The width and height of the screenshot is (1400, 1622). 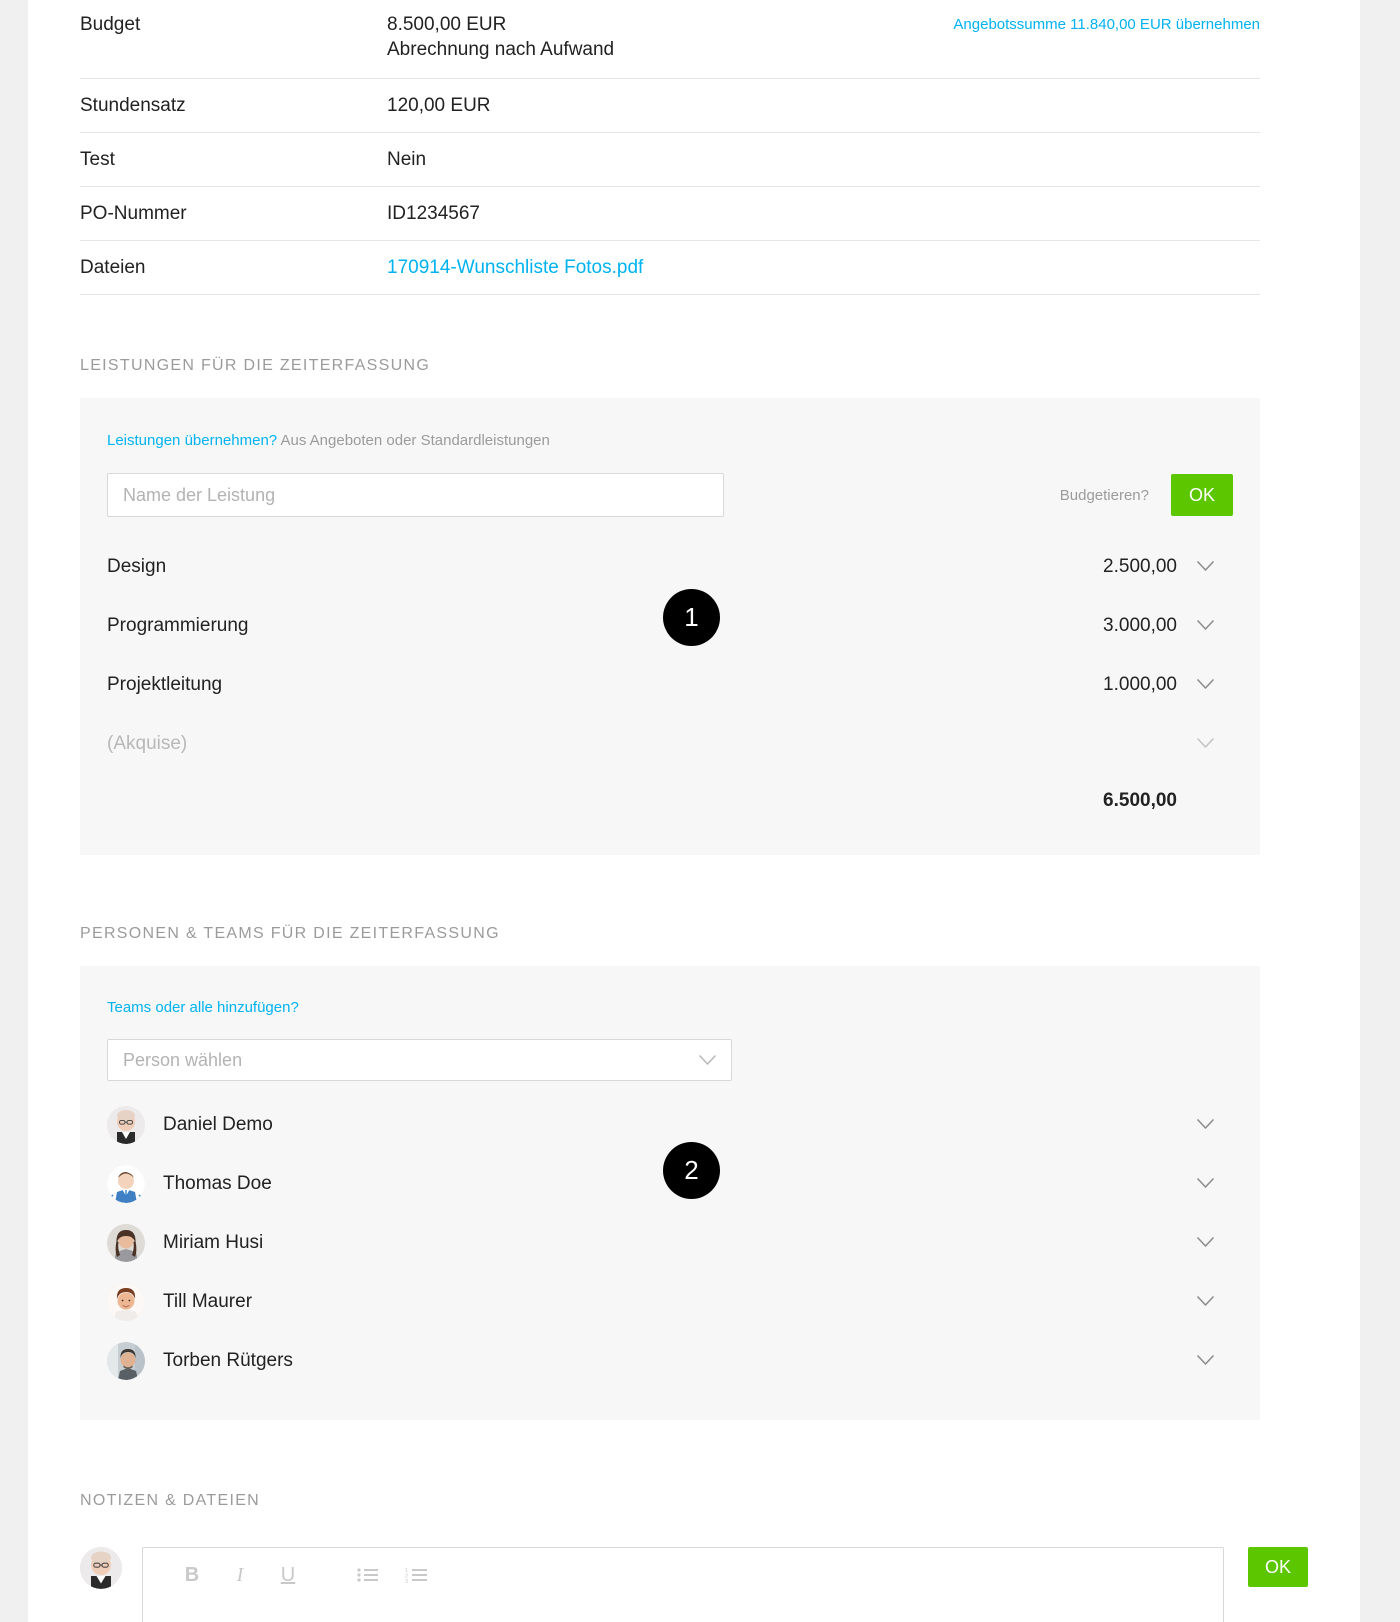 I want to click on detail-value: 170914-Wunschliste Fotos.pdf, so click(x=823, y=267).